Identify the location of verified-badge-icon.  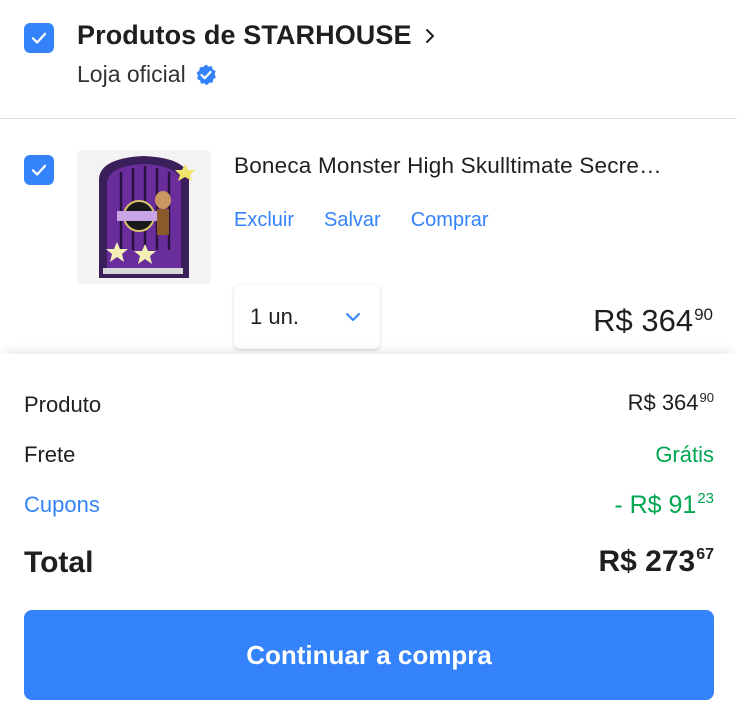
(206, 74).